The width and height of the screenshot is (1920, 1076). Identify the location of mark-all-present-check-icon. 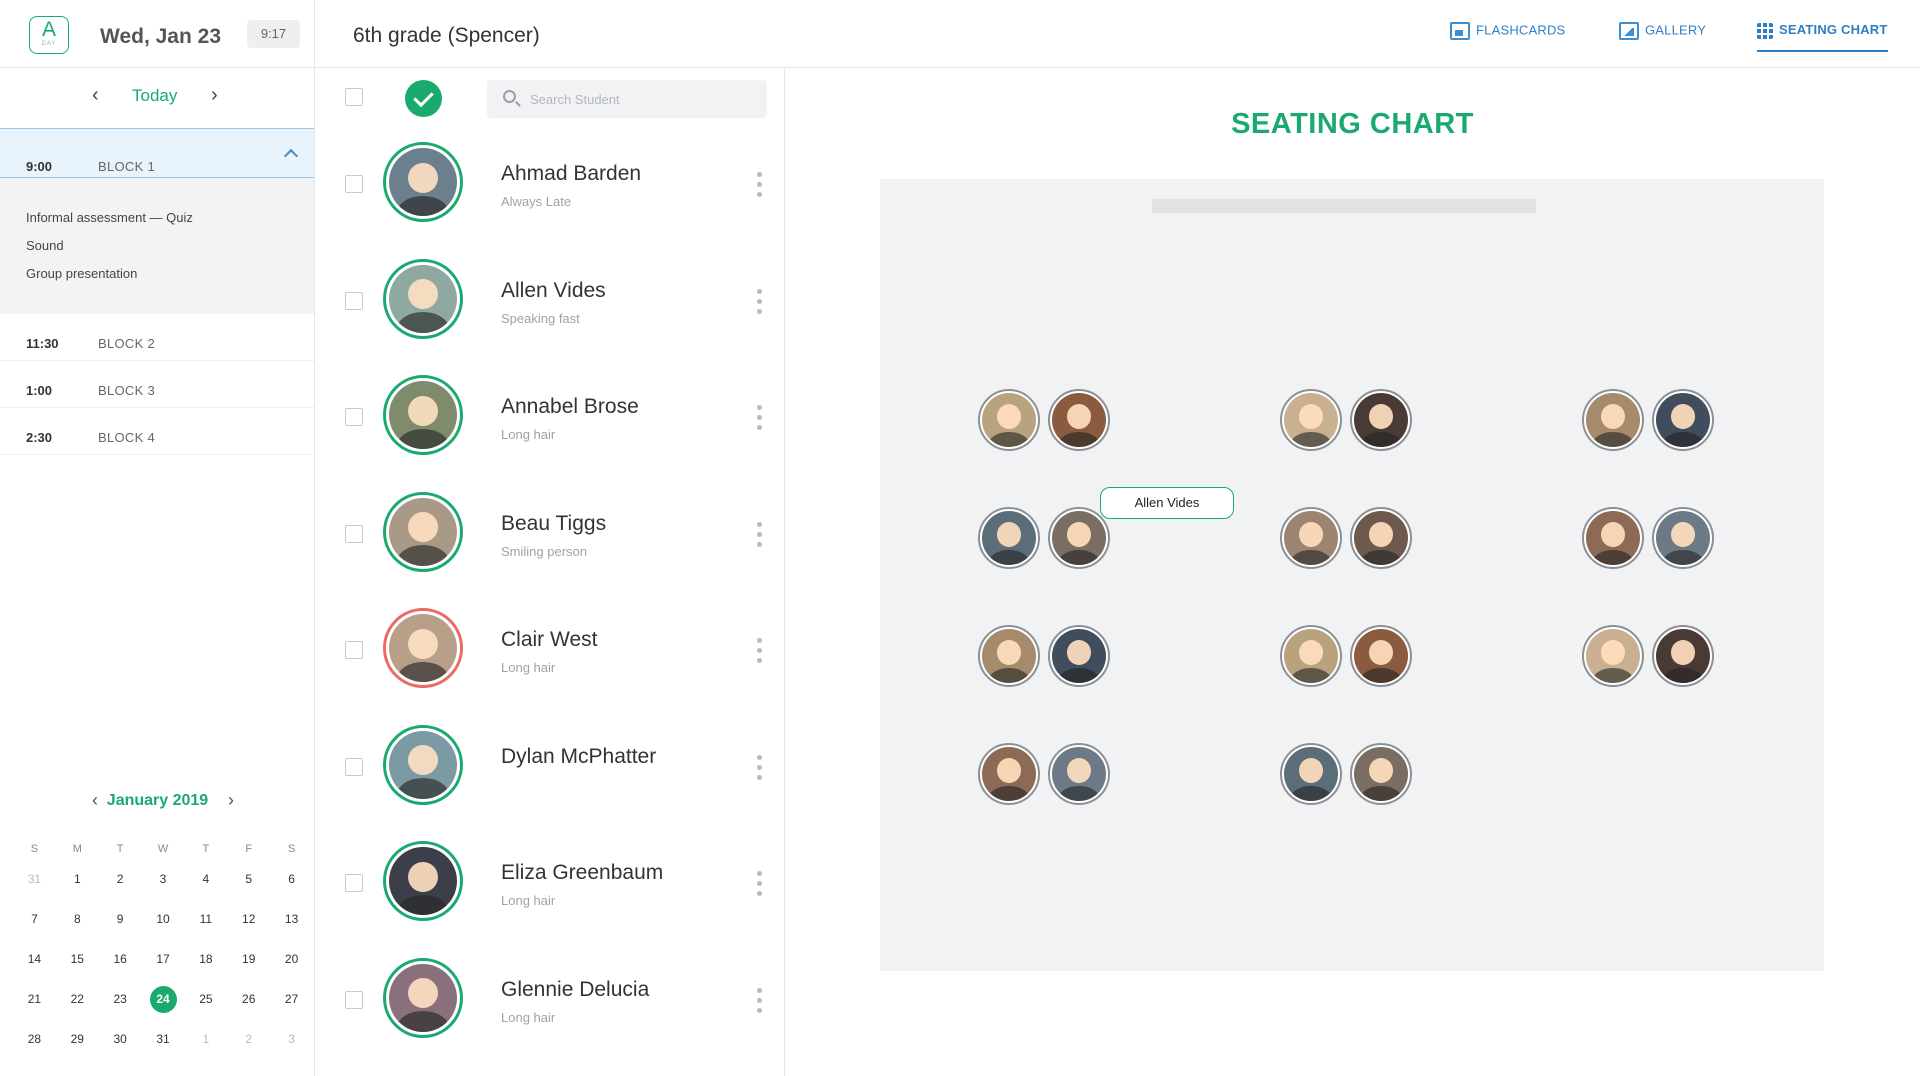
(423, 98).